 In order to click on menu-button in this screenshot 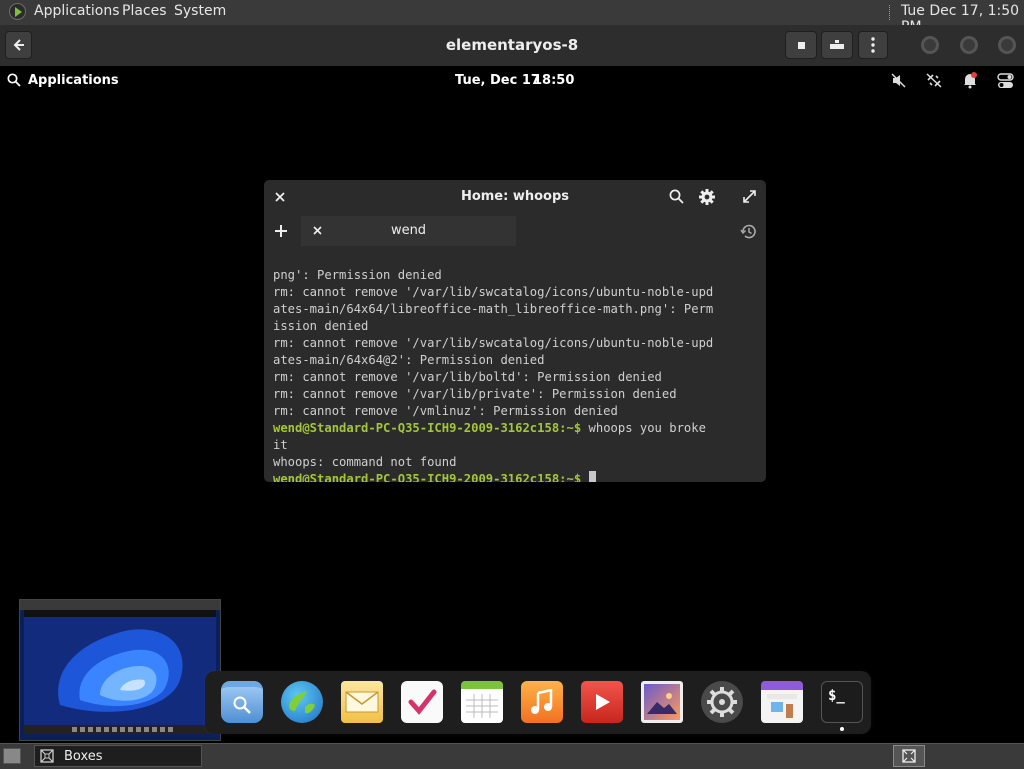, I will do `click(873, 45)`.